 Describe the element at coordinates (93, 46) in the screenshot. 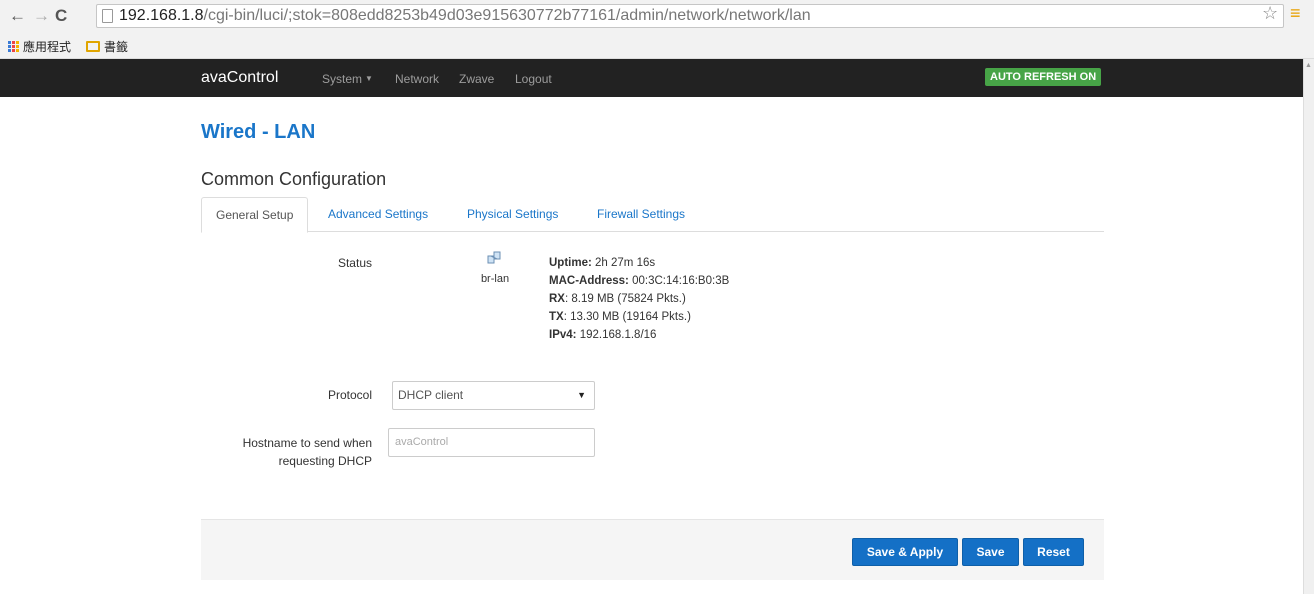

I see `folder-icon` at that location.